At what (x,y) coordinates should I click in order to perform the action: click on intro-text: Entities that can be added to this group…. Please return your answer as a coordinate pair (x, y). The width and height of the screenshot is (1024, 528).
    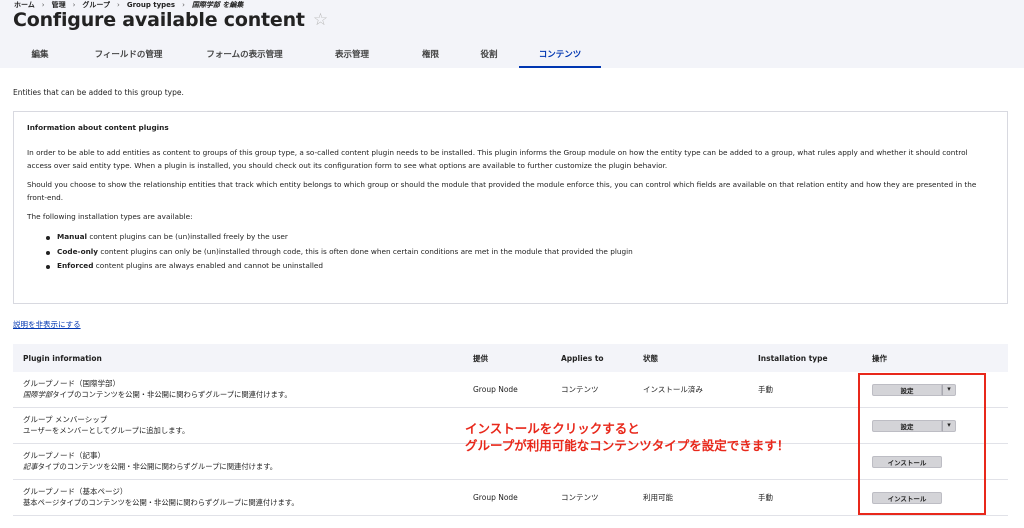
    Looking at the image, I should click on (98, 92).